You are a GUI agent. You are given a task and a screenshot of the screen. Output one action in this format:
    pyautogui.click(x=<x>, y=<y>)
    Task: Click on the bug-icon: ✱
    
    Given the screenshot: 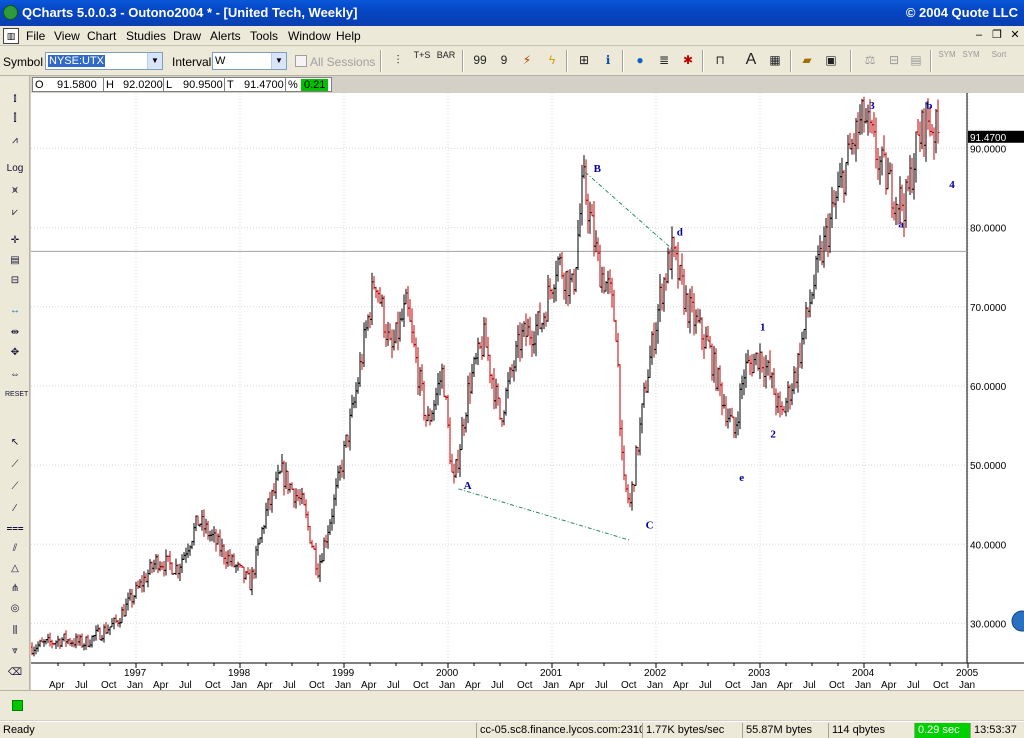 What is the action you would take?
    pyautogui.click(x=688, y=60)
    